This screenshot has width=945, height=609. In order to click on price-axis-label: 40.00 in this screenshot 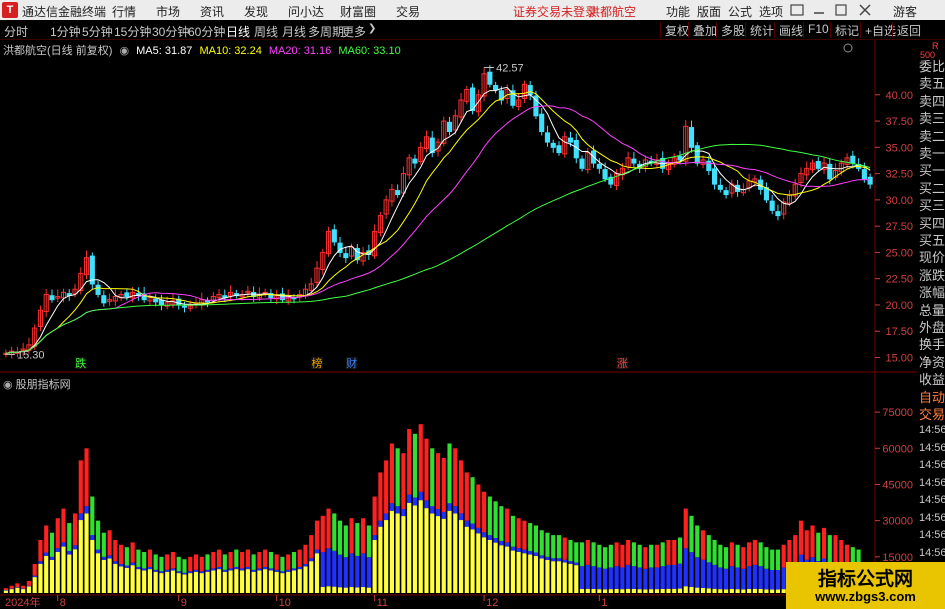, I will do `click(899, 96)`.